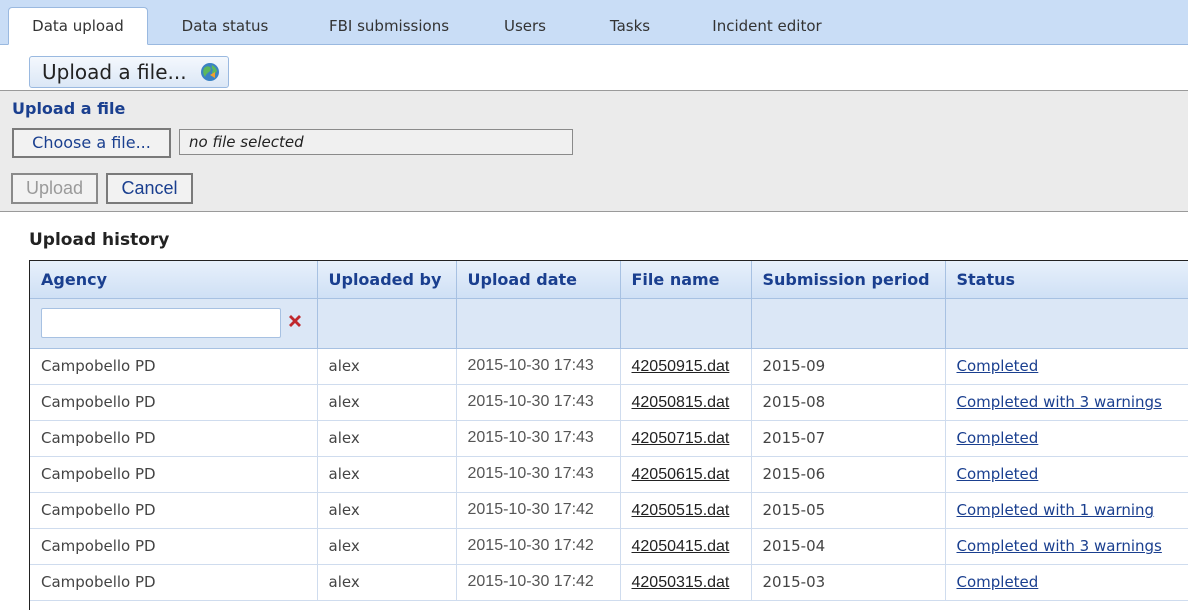 This screenshot has width=1188, height=610. Describe the element at coordinates (681, 510) in the screenshot. I see `file-name-link: 42050515.dat` at that location.